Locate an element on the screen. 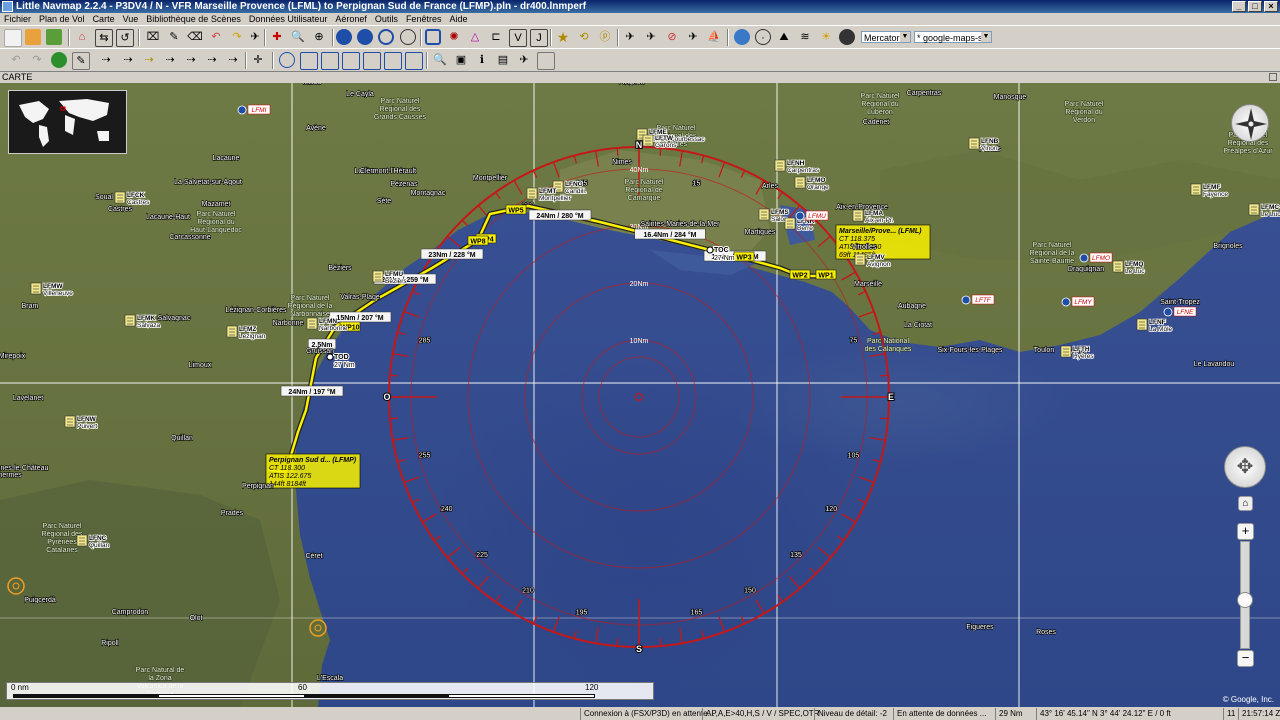 This screenshot has width=1280, height=720. airport-empty-icon is located at coordinates (386, 37).